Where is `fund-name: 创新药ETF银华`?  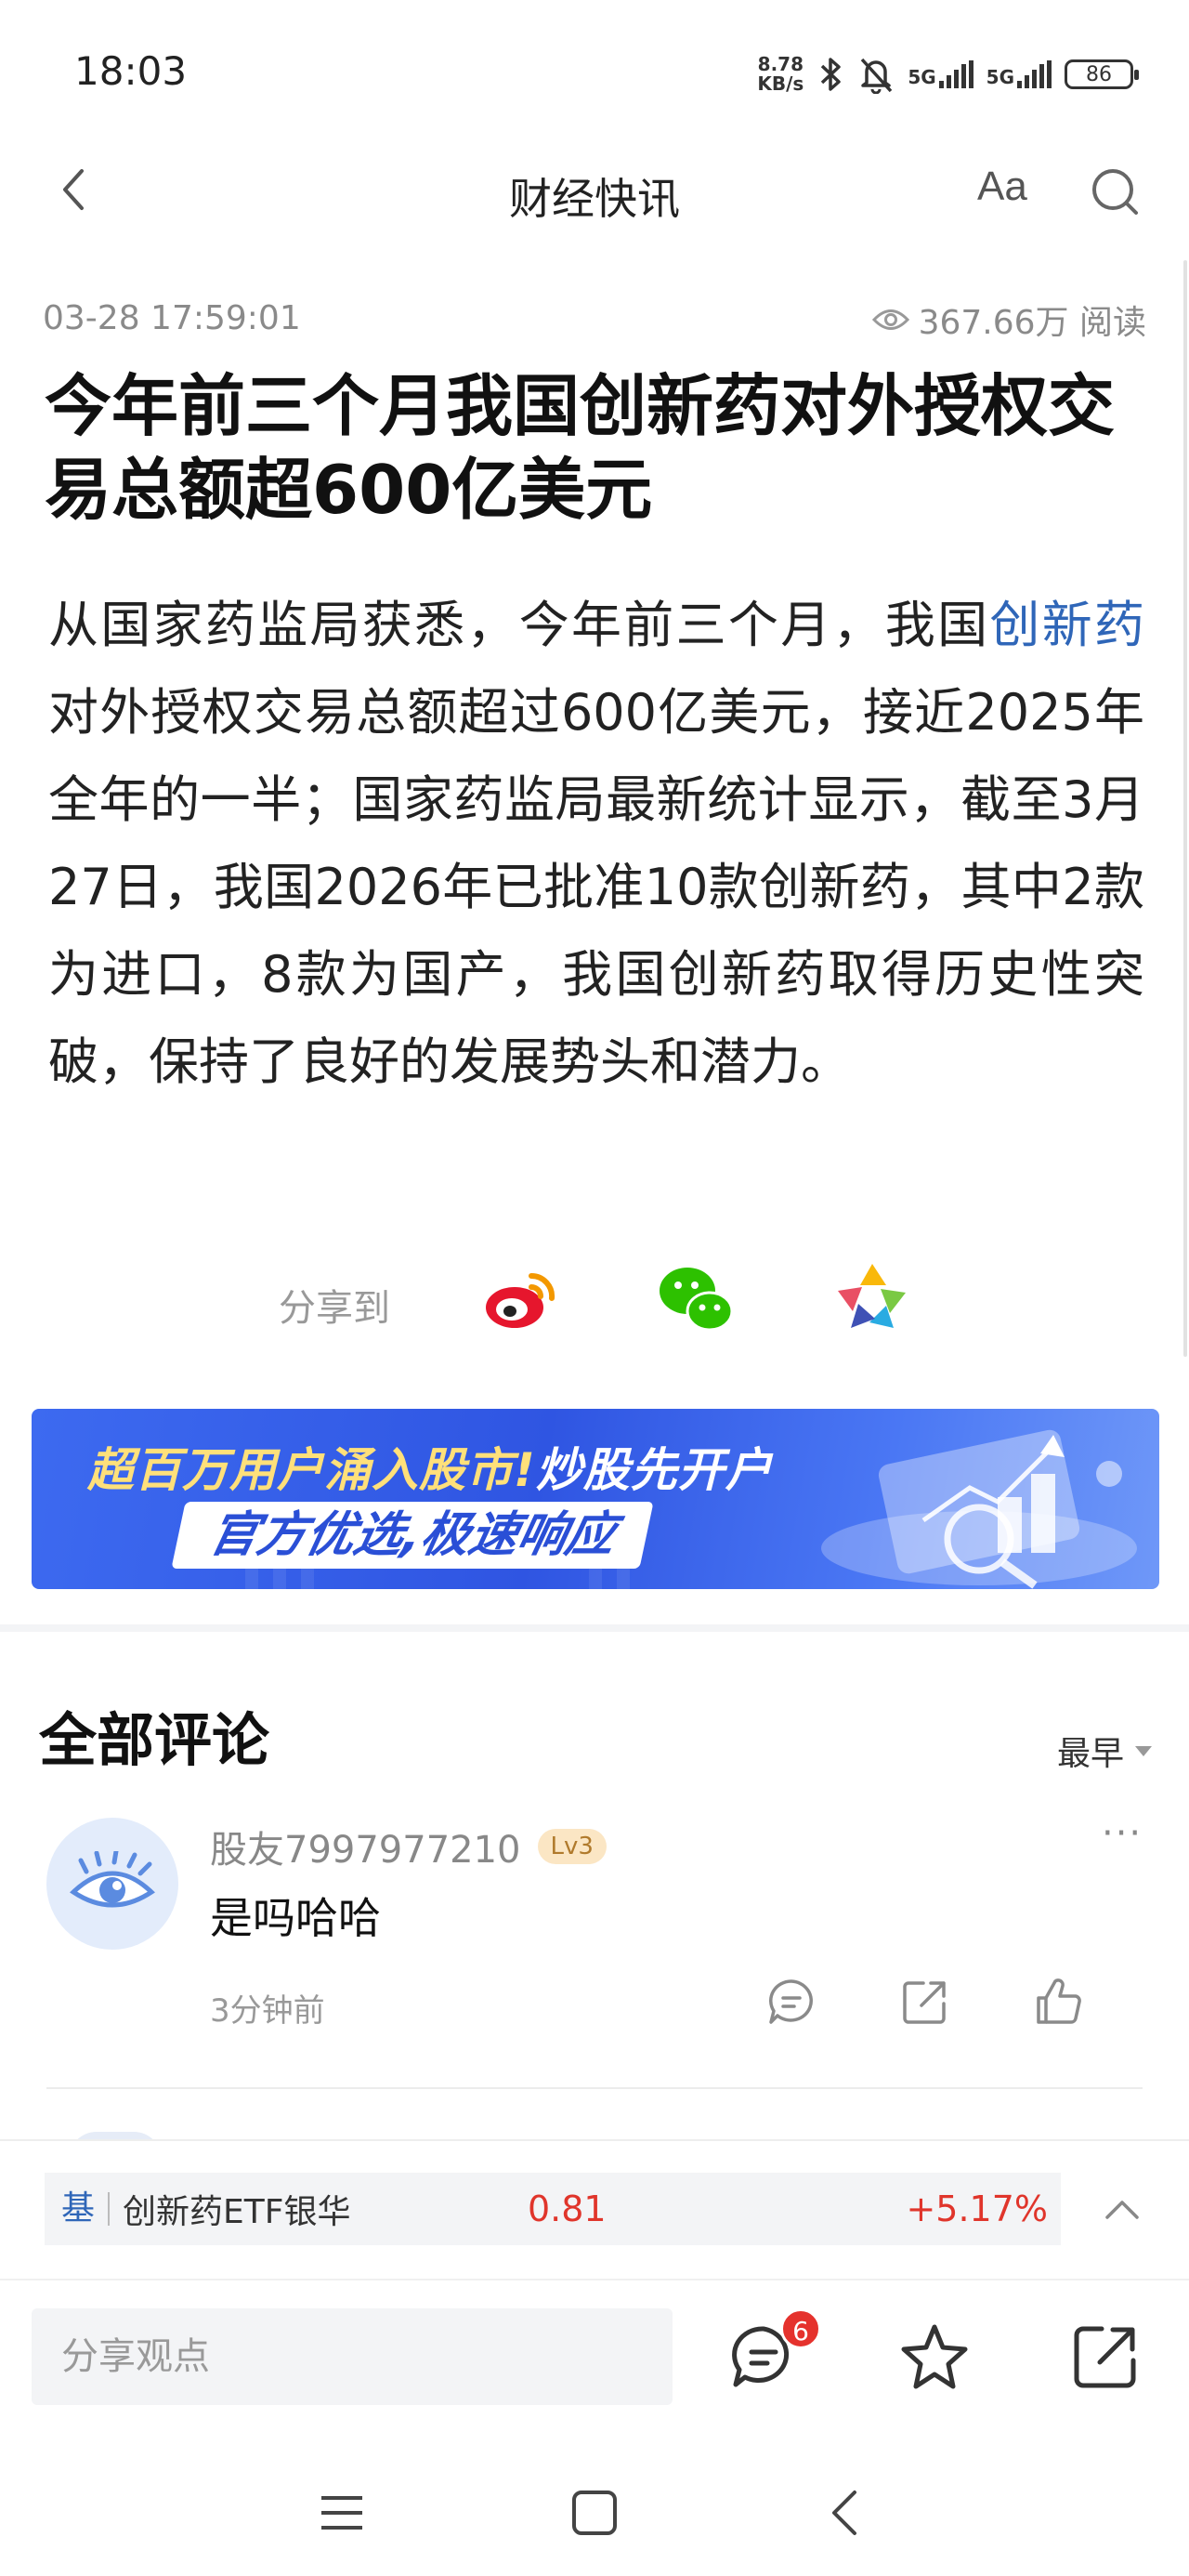
fund-name: 创新药ETF银华 is located at coordinates (237, 2212).